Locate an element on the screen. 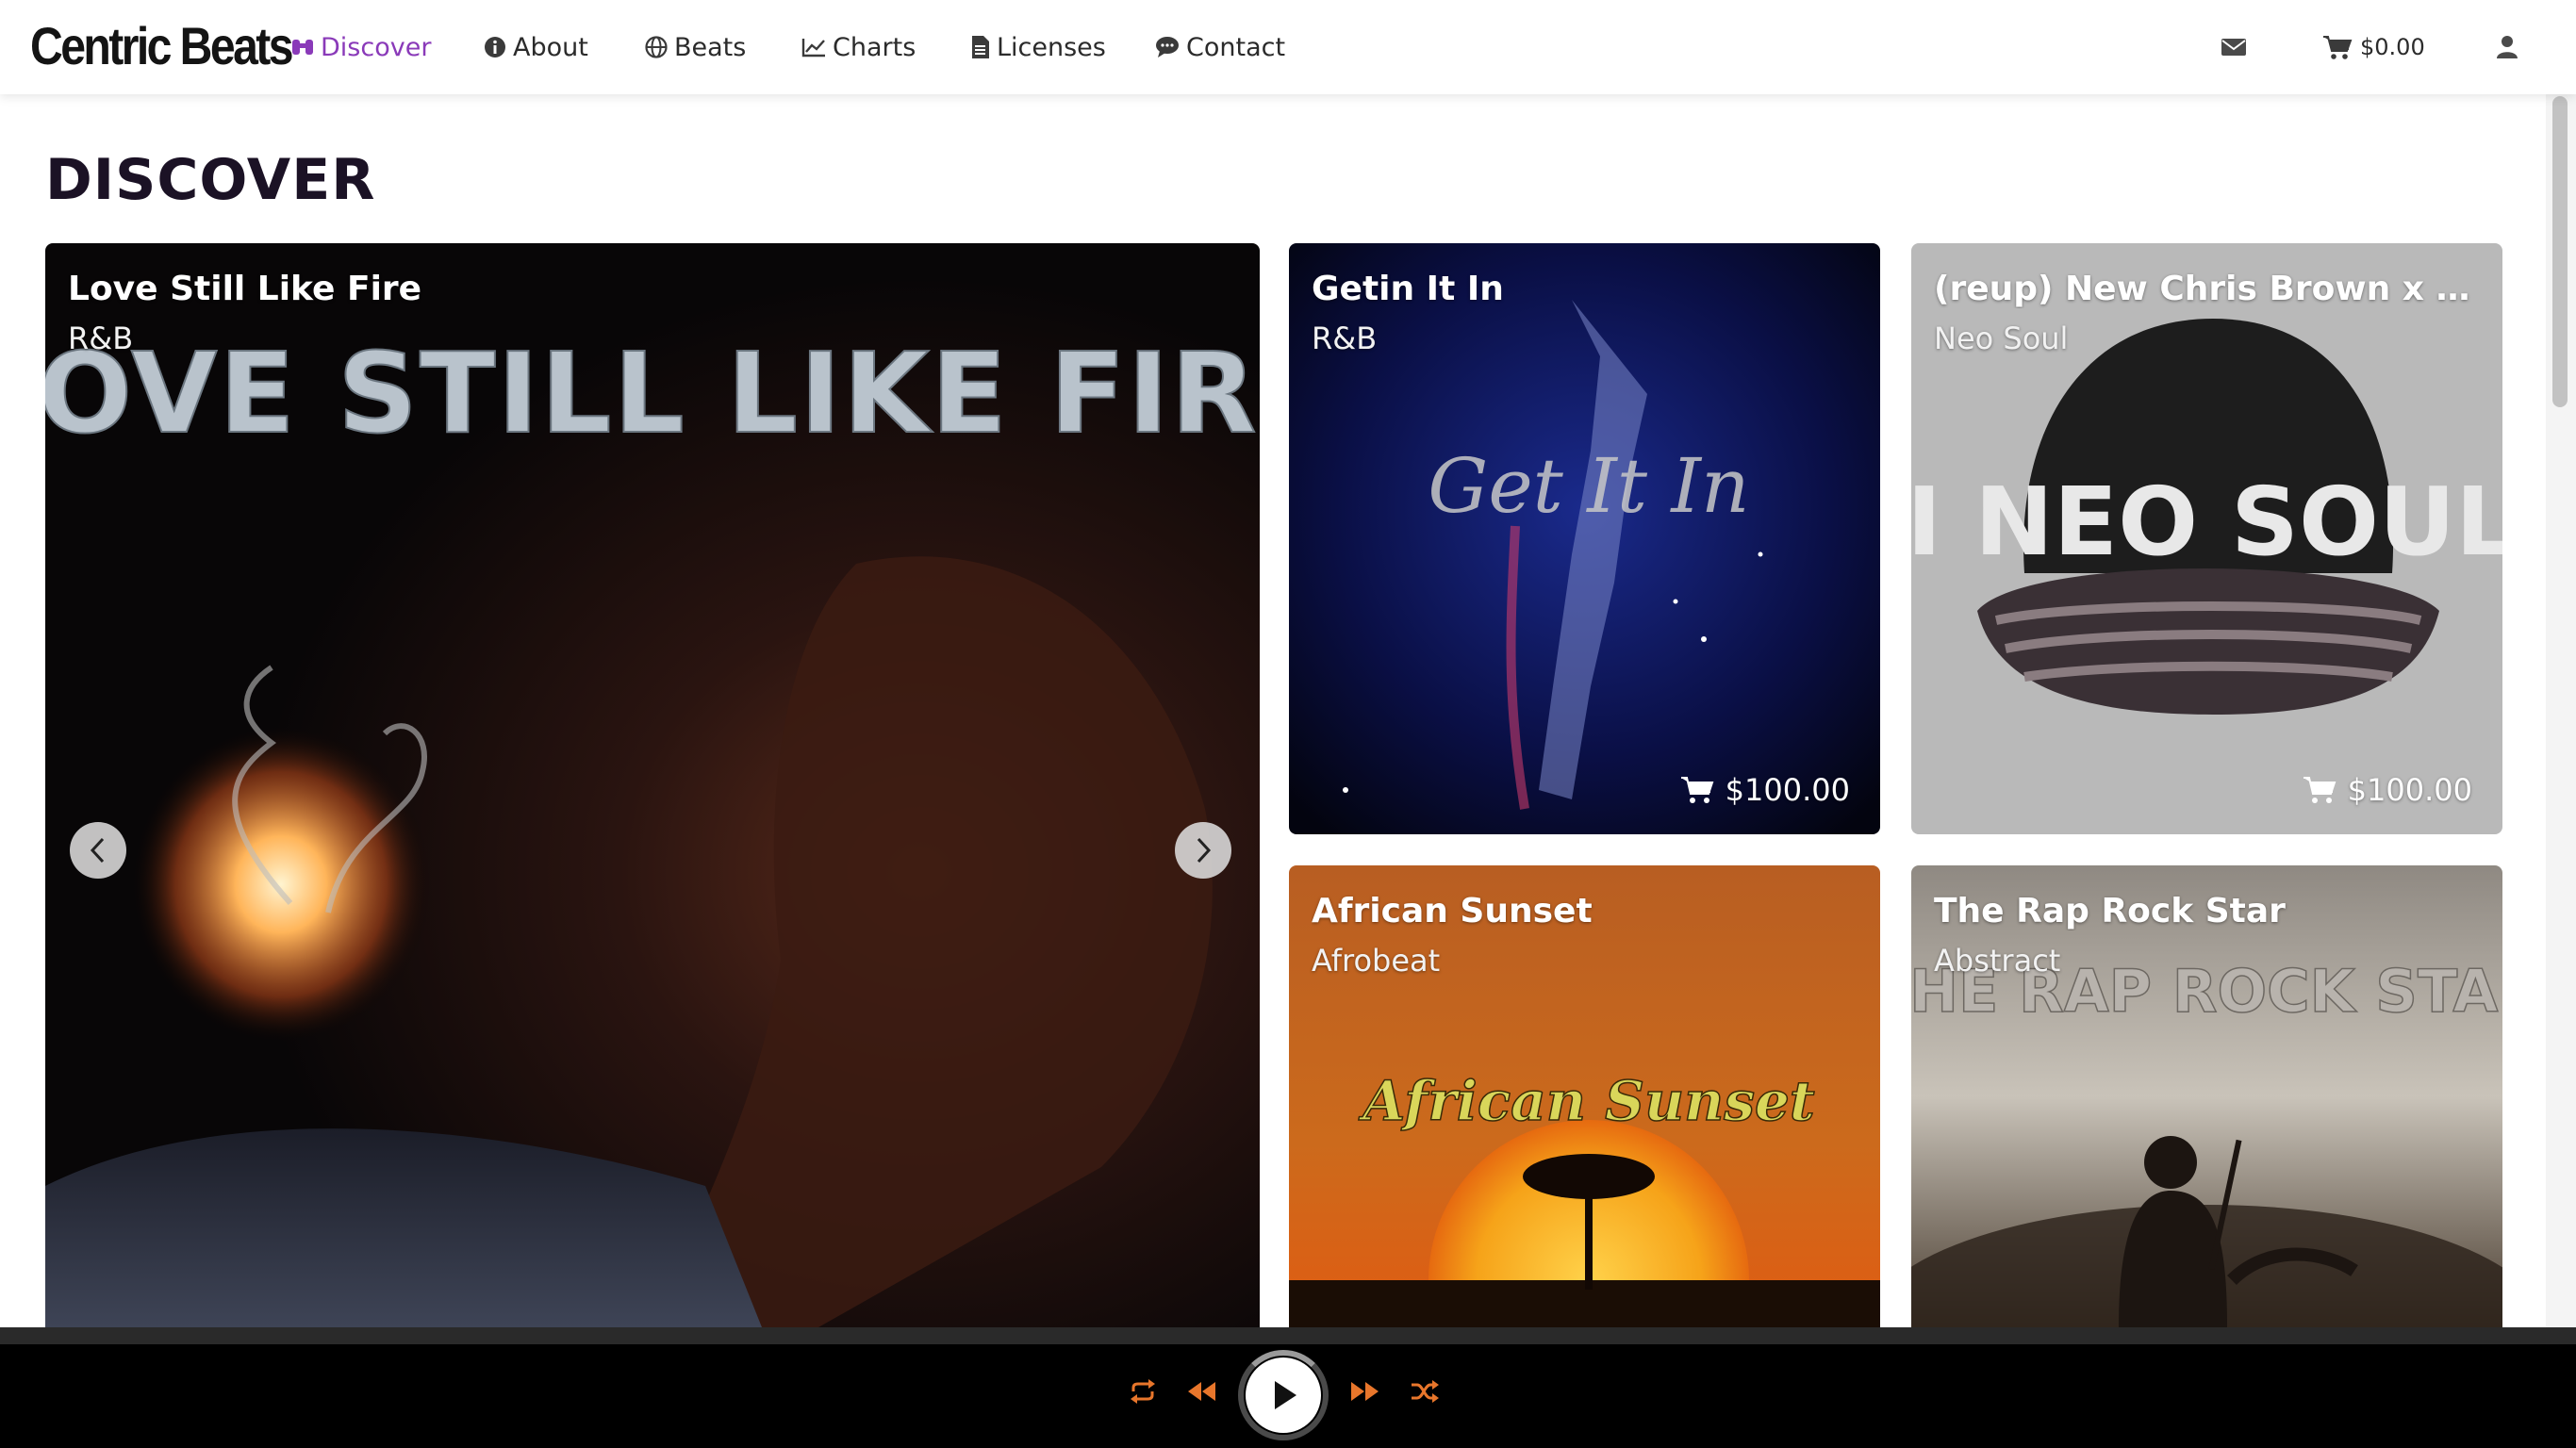 The width and height of the screenshot is (2576, 1448). beat-card-title: The Rap Rock Star is located at coordinates (2207, 911).